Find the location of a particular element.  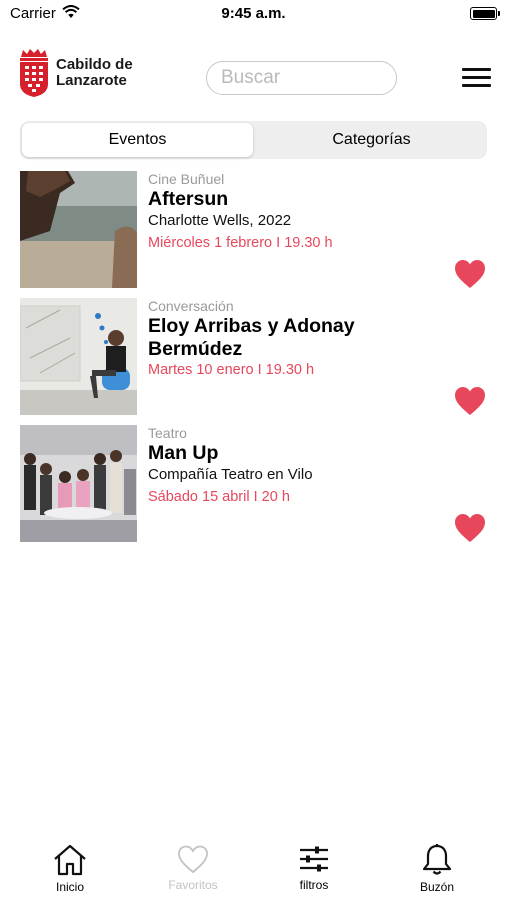

logo-text: Cabildo de Lanzarote is located at coordinates (94, 73).